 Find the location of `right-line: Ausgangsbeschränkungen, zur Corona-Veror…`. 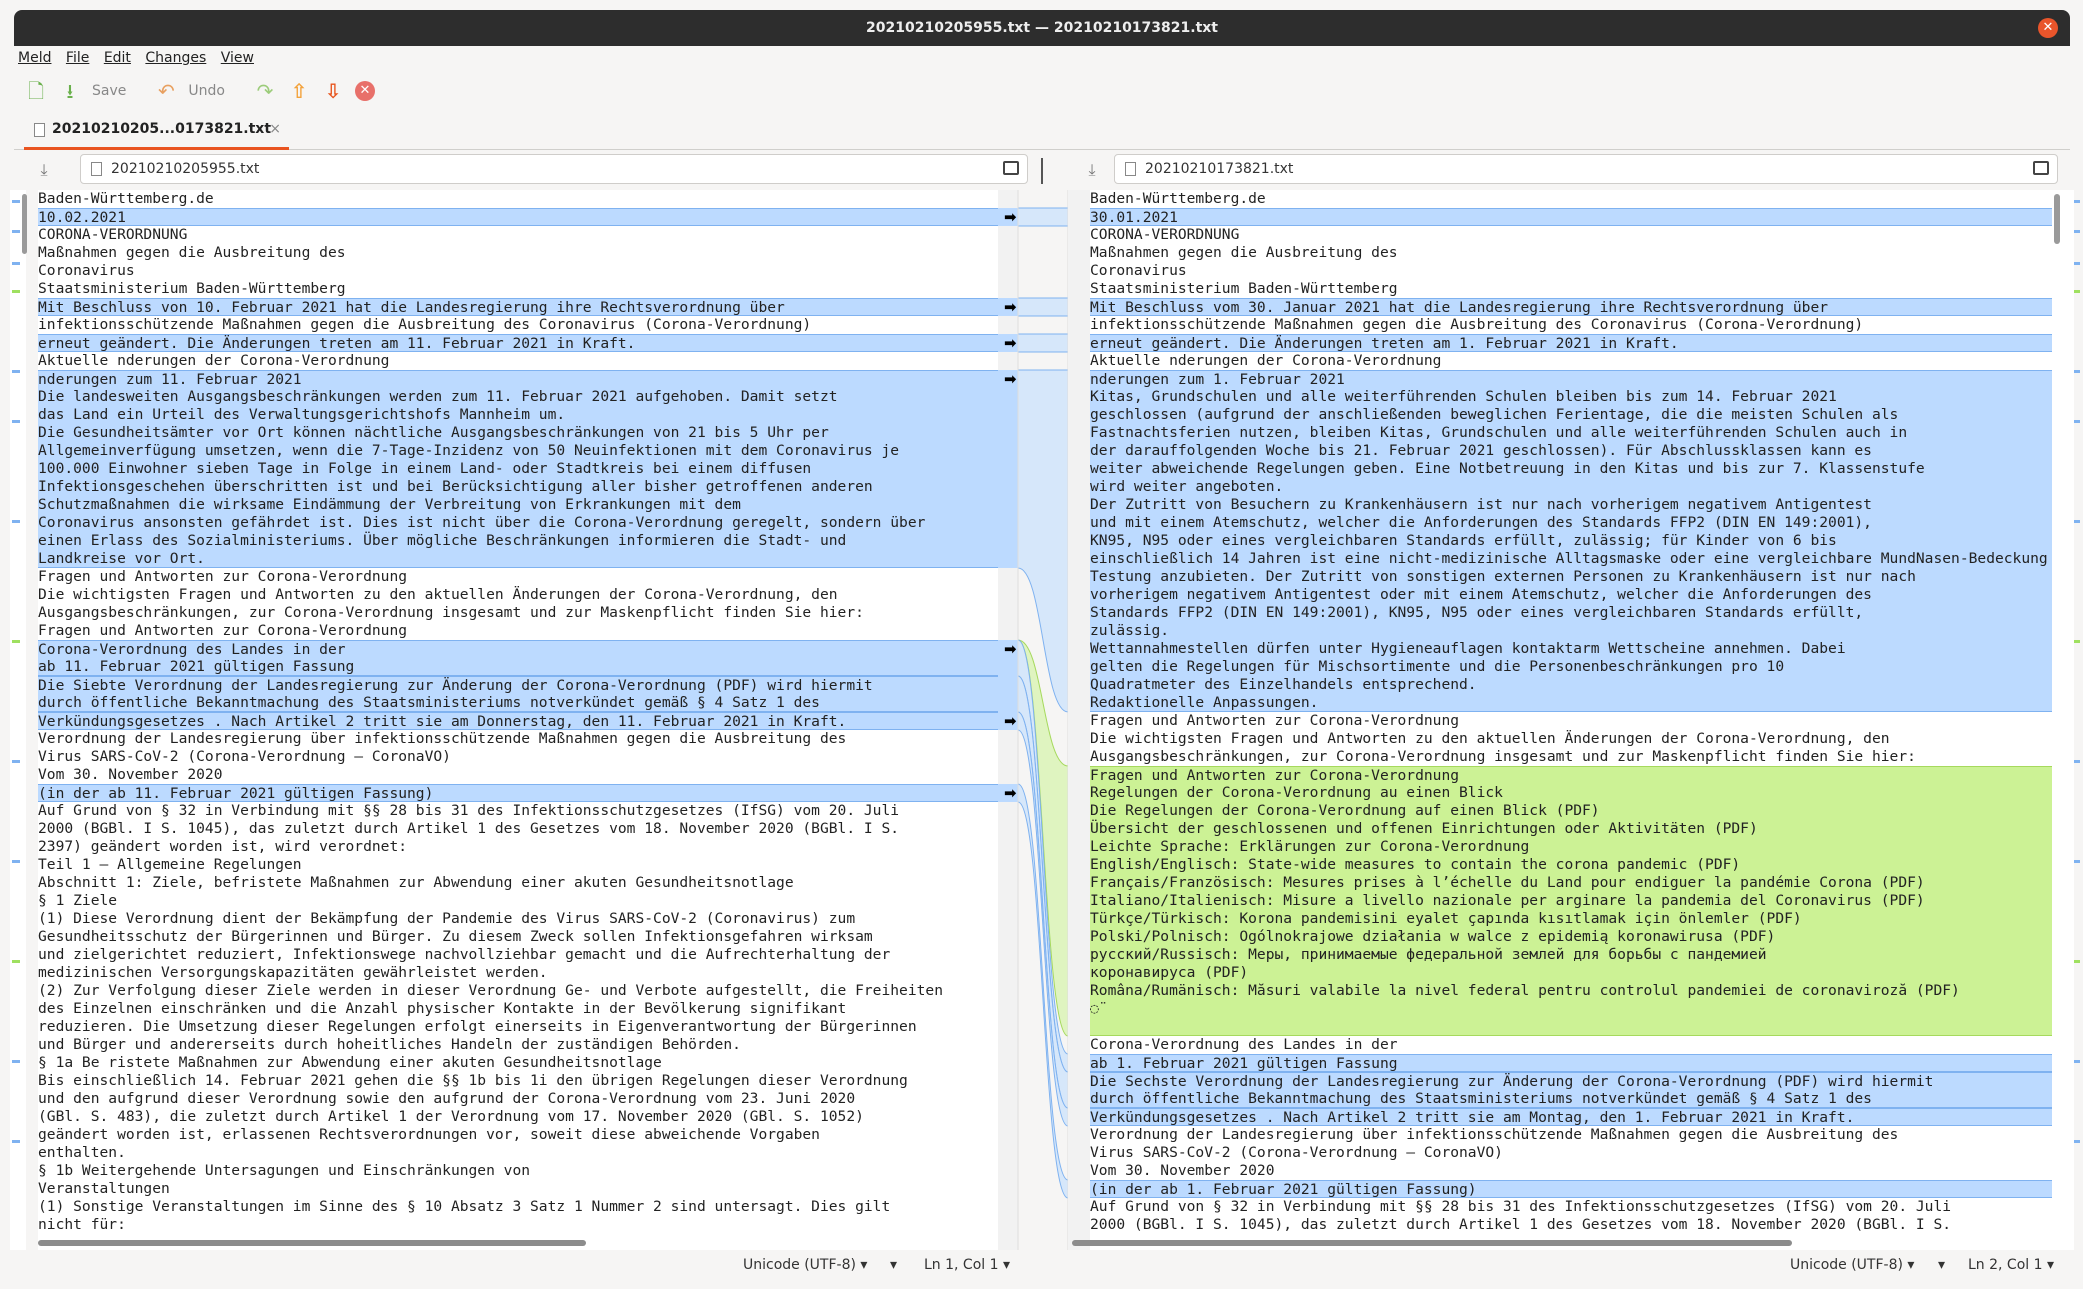

right-line: Ausgangsbeschränkungen, zur Corona-Veror… is located at coordinates (1571, 757).